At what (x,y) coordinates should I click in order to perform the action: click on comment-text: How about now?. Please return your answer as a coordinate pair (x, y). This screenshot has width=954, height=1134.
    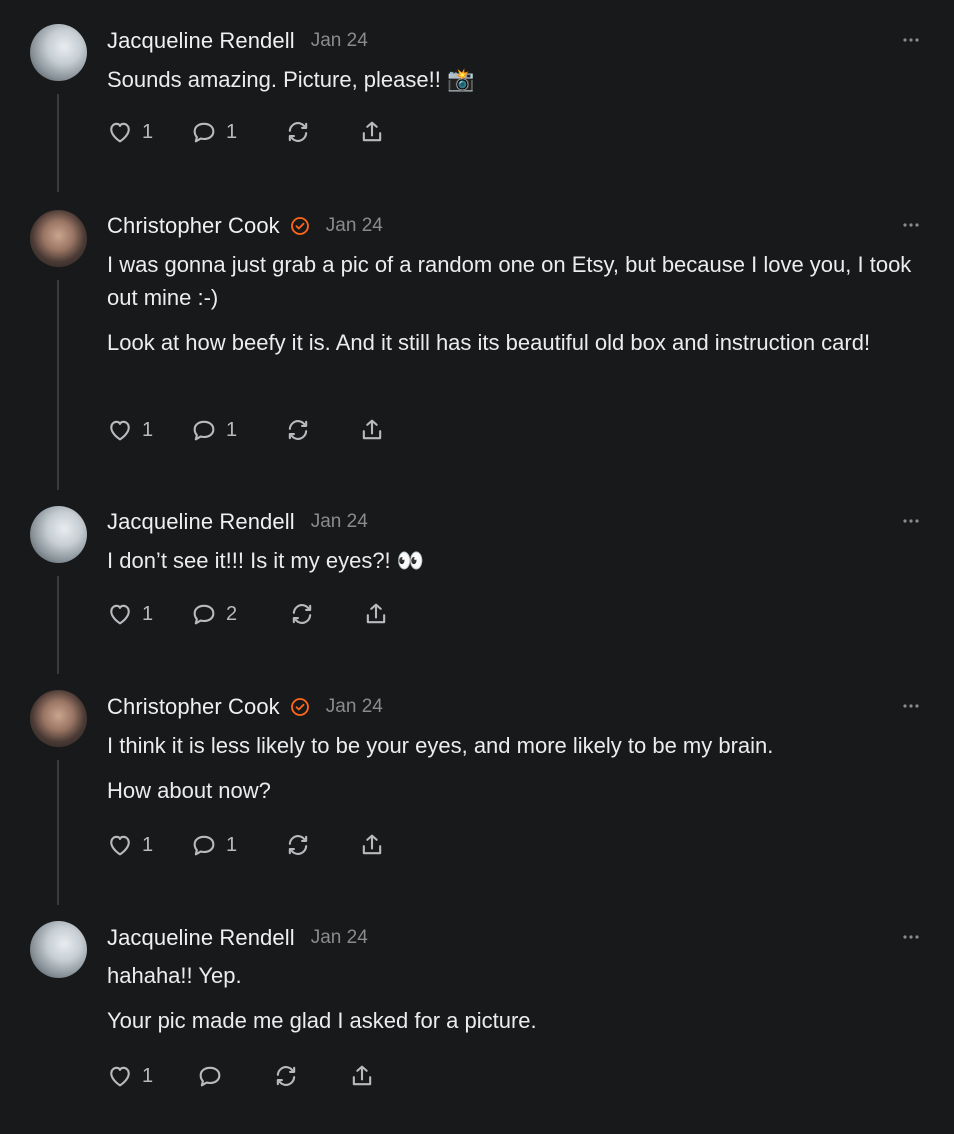
    Looking at the image, I should click on (189, 790).